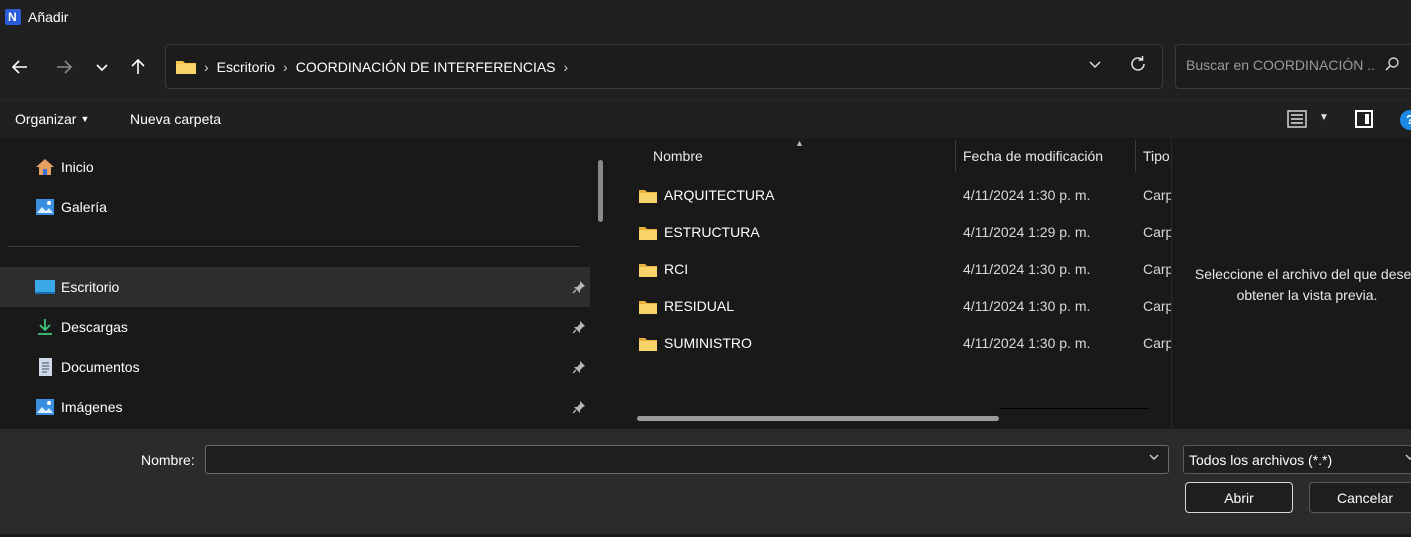 Image resolution: width=1411 pixels, height=537 pixels. Describe the element at coordinates (1297, 119) in the screenshot. I see `view-details-icon` at that location.